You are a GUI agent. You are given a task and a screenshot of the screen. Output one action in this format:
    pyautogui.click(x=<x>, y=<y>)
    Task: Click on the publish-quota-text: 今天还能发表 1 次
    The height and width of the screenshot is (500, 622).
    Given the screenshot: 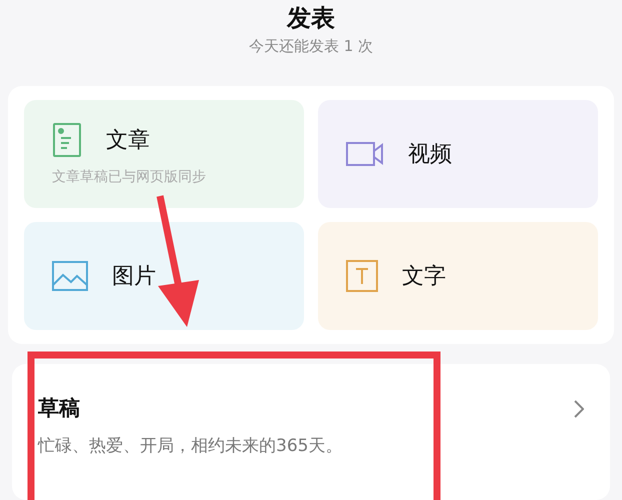 What is the action you would take?
    pyautogui.click(x=311, y=46)
    